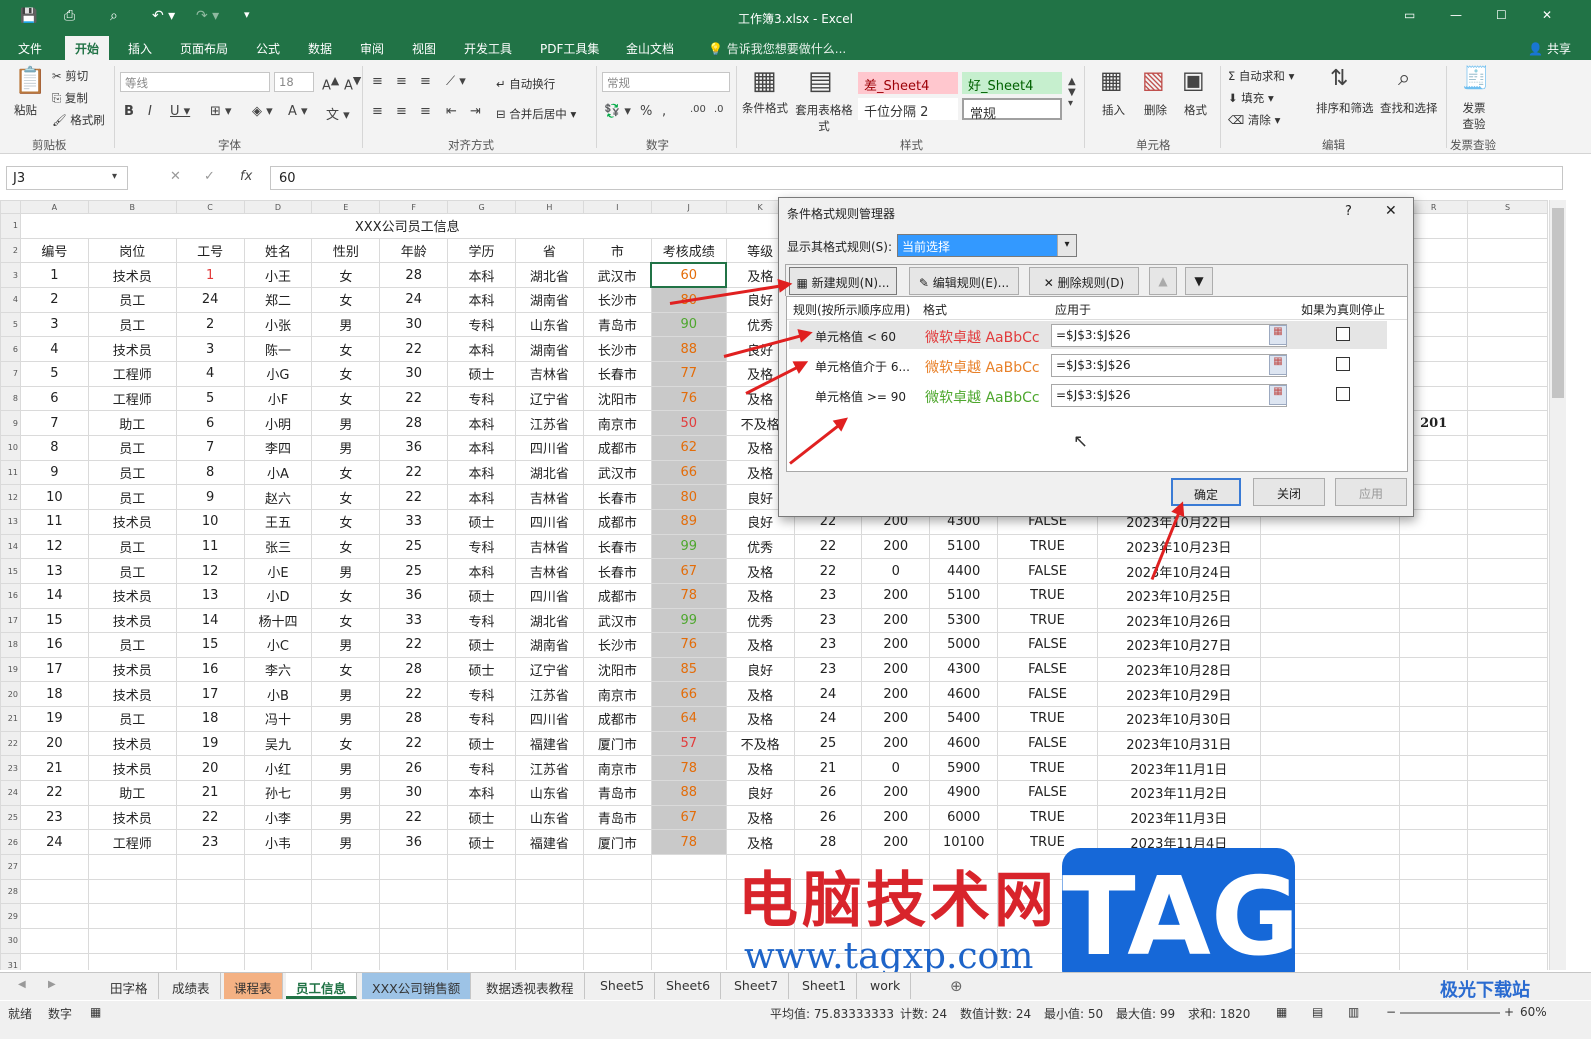  Describe the element at coordinates (617, 571) in the screenshot. I see `cell: 长春市` at that location.